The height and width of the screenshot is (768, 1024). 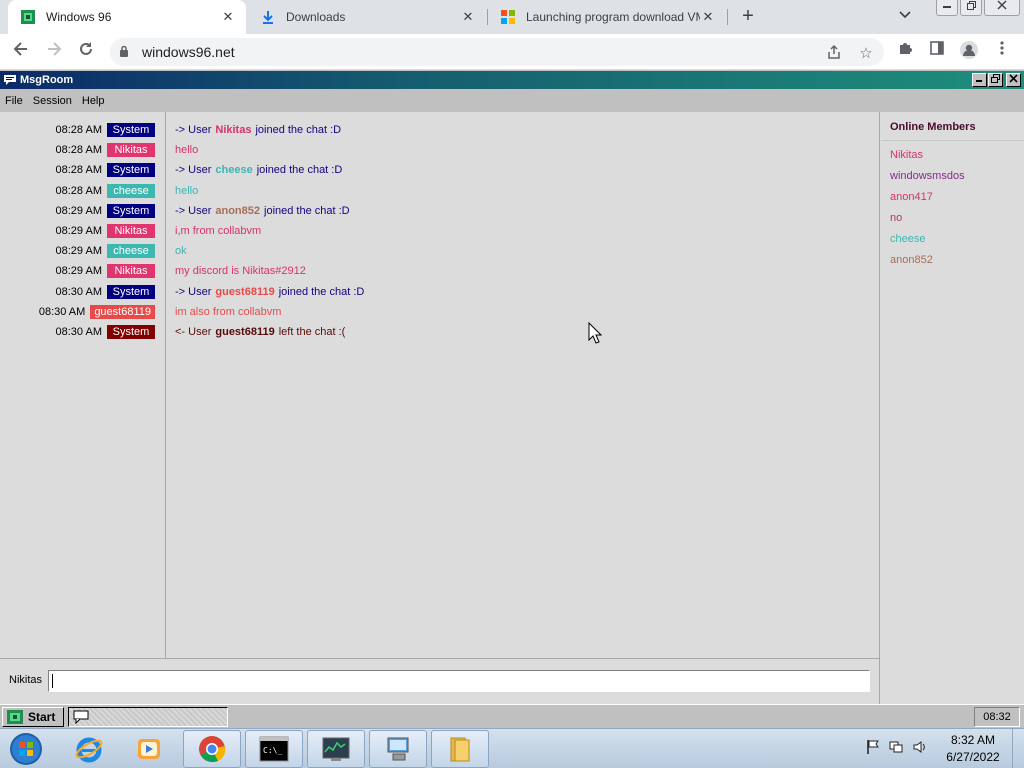 I want to click on tab-downloads: Downloads ✕, so click(x=367, y=17).